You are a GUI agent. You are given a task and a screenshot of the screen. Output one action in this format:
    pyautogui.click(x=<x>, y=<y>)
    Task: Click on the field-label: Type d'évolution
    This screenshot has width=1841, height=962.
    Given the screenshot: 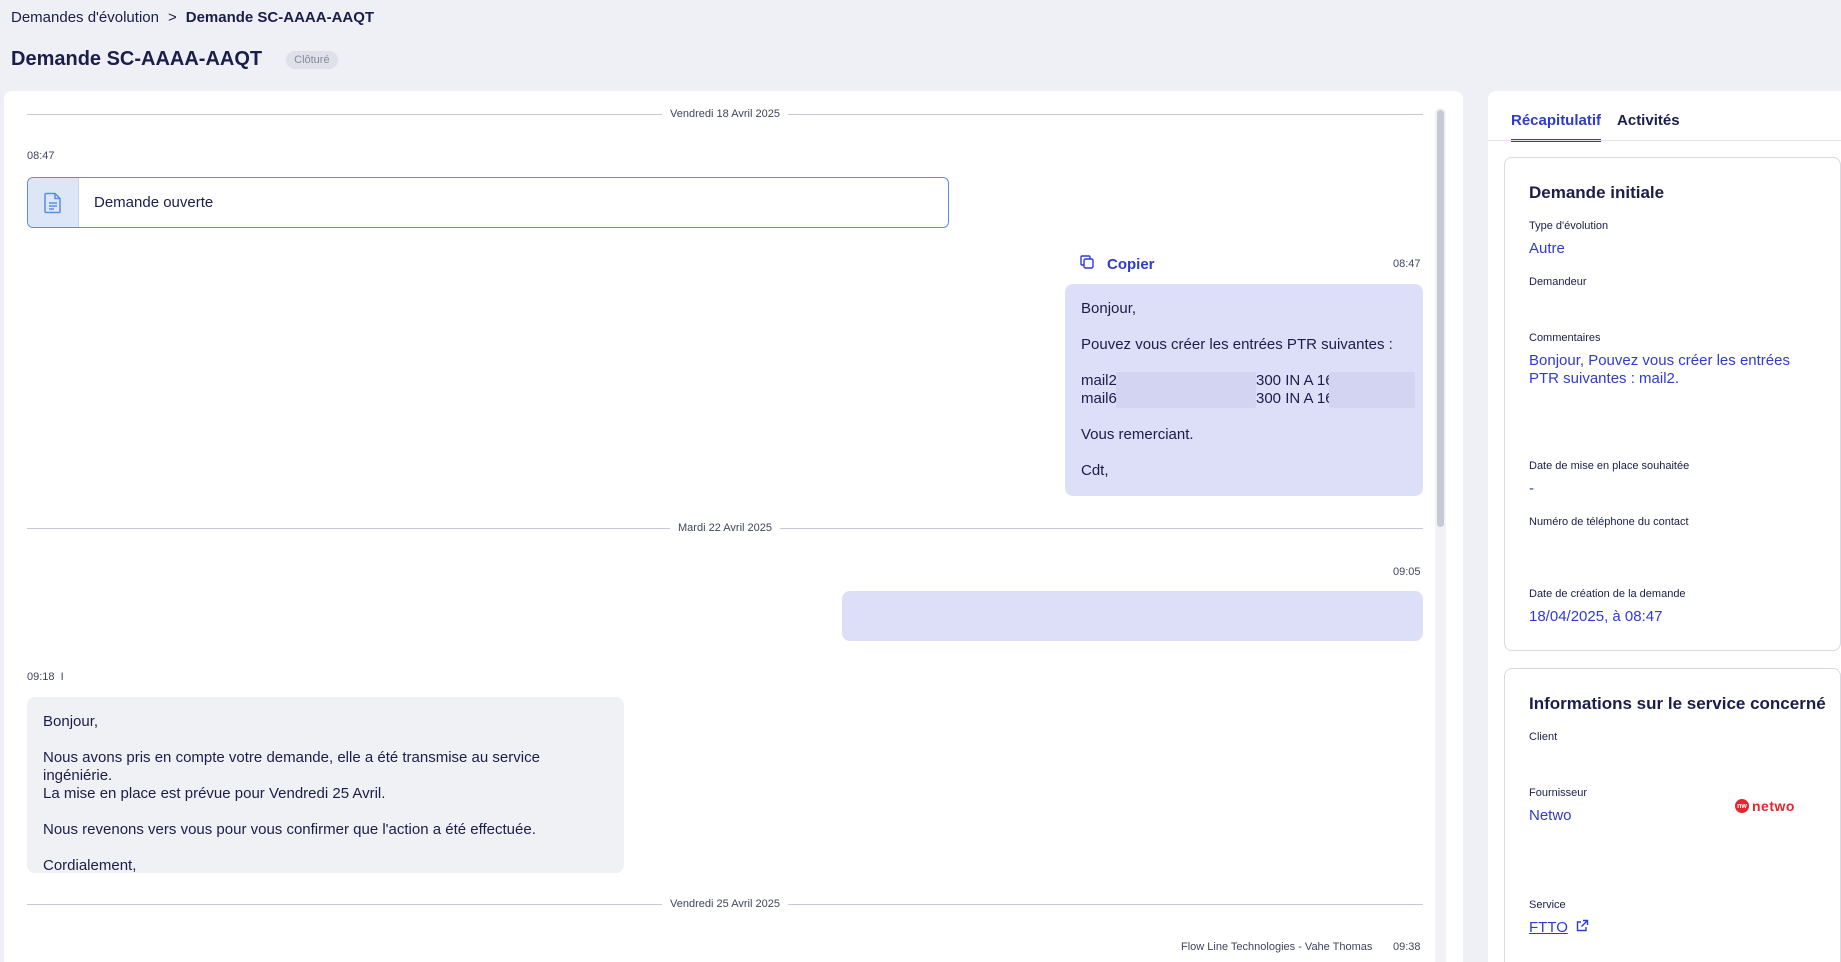 What is the action you would take?
    pyautogui.click(x=1569, y=226)
    